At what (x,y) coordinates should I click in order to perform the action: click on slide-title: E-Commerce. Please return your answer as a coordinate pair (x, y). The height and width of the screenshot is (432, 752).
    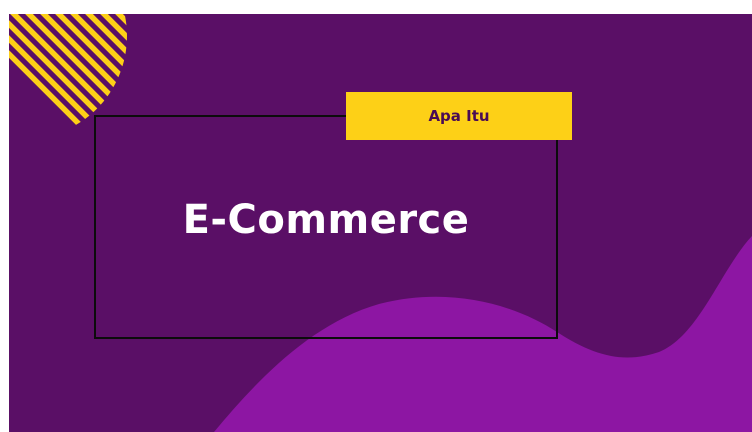
    Looking at the image, I should click on (326, 220).